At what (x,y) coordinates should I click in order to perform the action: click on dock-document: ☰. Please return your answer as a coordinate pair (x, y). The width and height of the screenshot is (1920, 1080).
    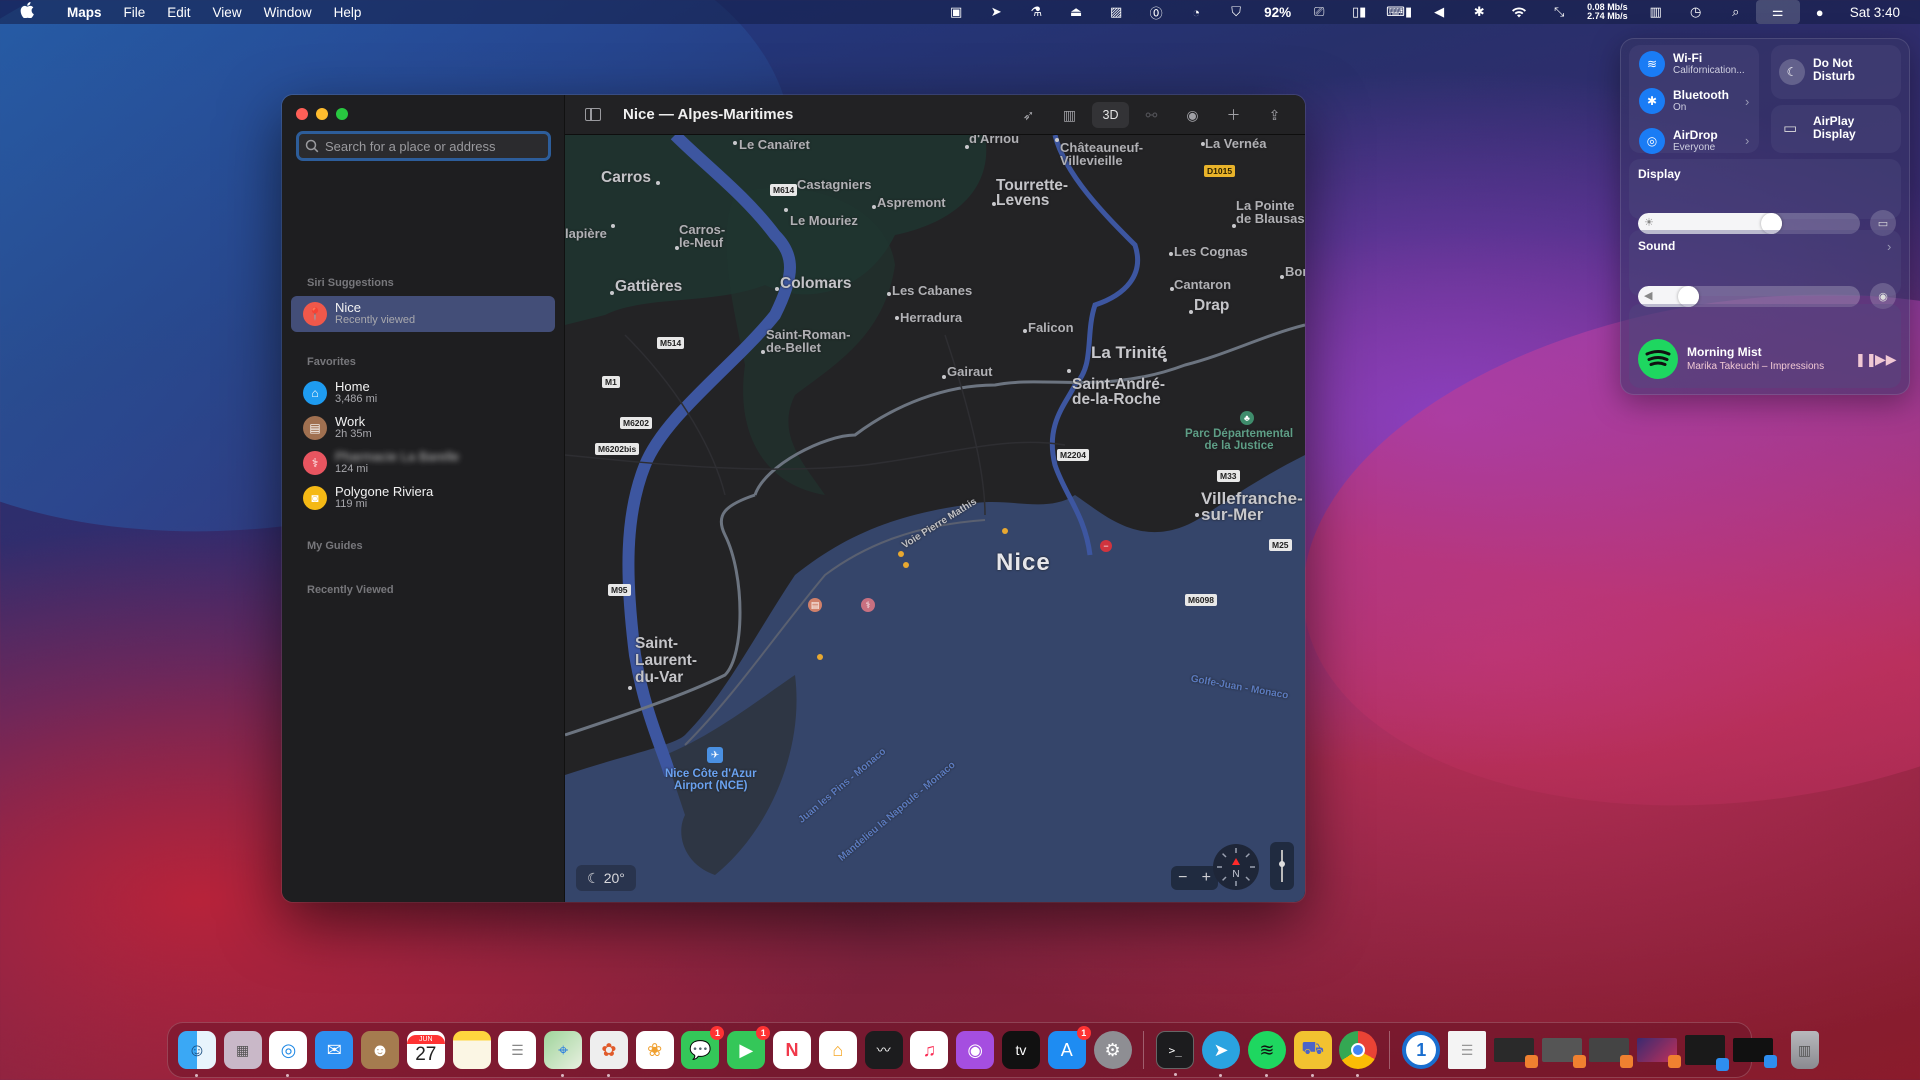
    Looking at the image, I should click on (1466, 1050).